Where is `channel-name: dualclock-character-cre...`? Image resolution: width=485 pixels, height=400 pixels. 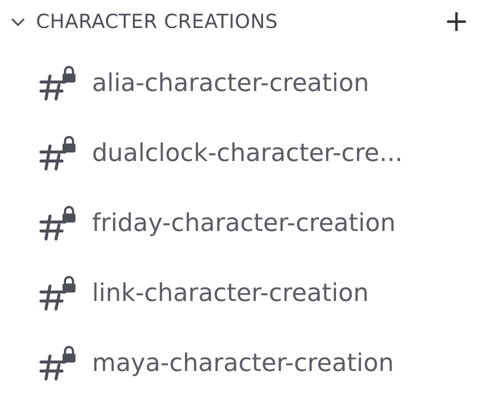 channel-name: dualclock-character-cre... is located at coordinates (247, 153).